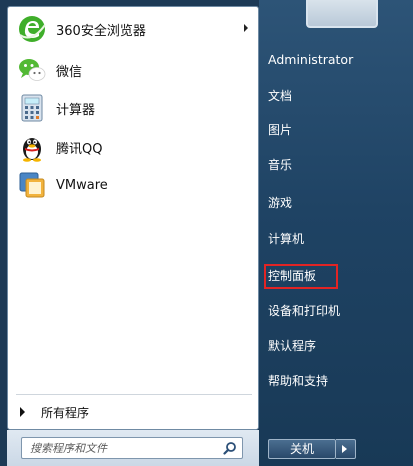  I want to click on program-item-calculator: 计算器, so click(133, 108).